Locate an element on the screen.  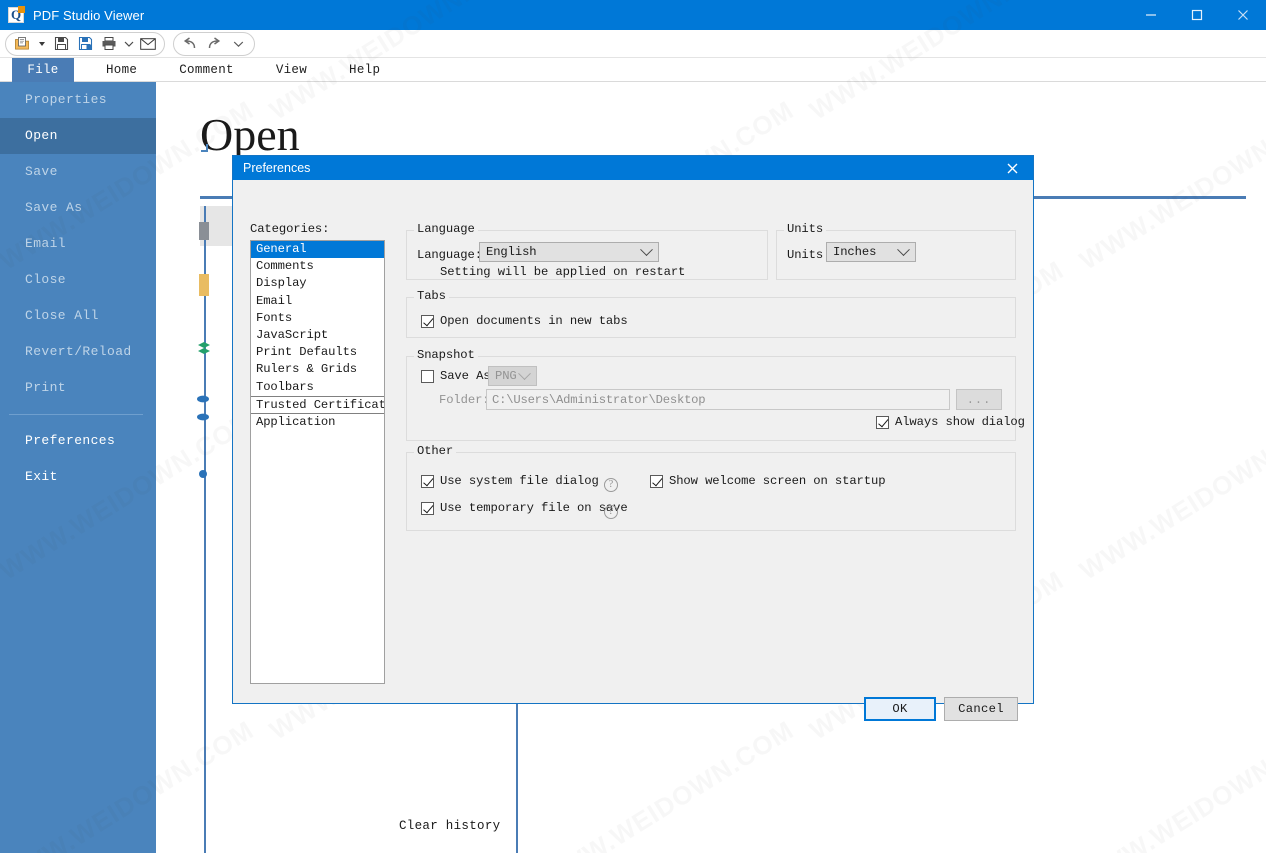
units-select: Inches is located at coordinates (871, 252).